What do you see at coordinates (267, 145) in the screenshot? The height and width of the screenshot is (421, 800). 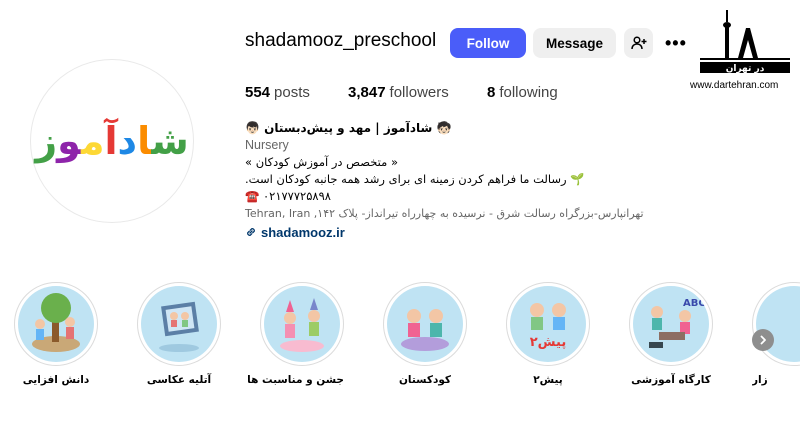 I see `bio-category: Nursery` at bounding box center [267, 145].